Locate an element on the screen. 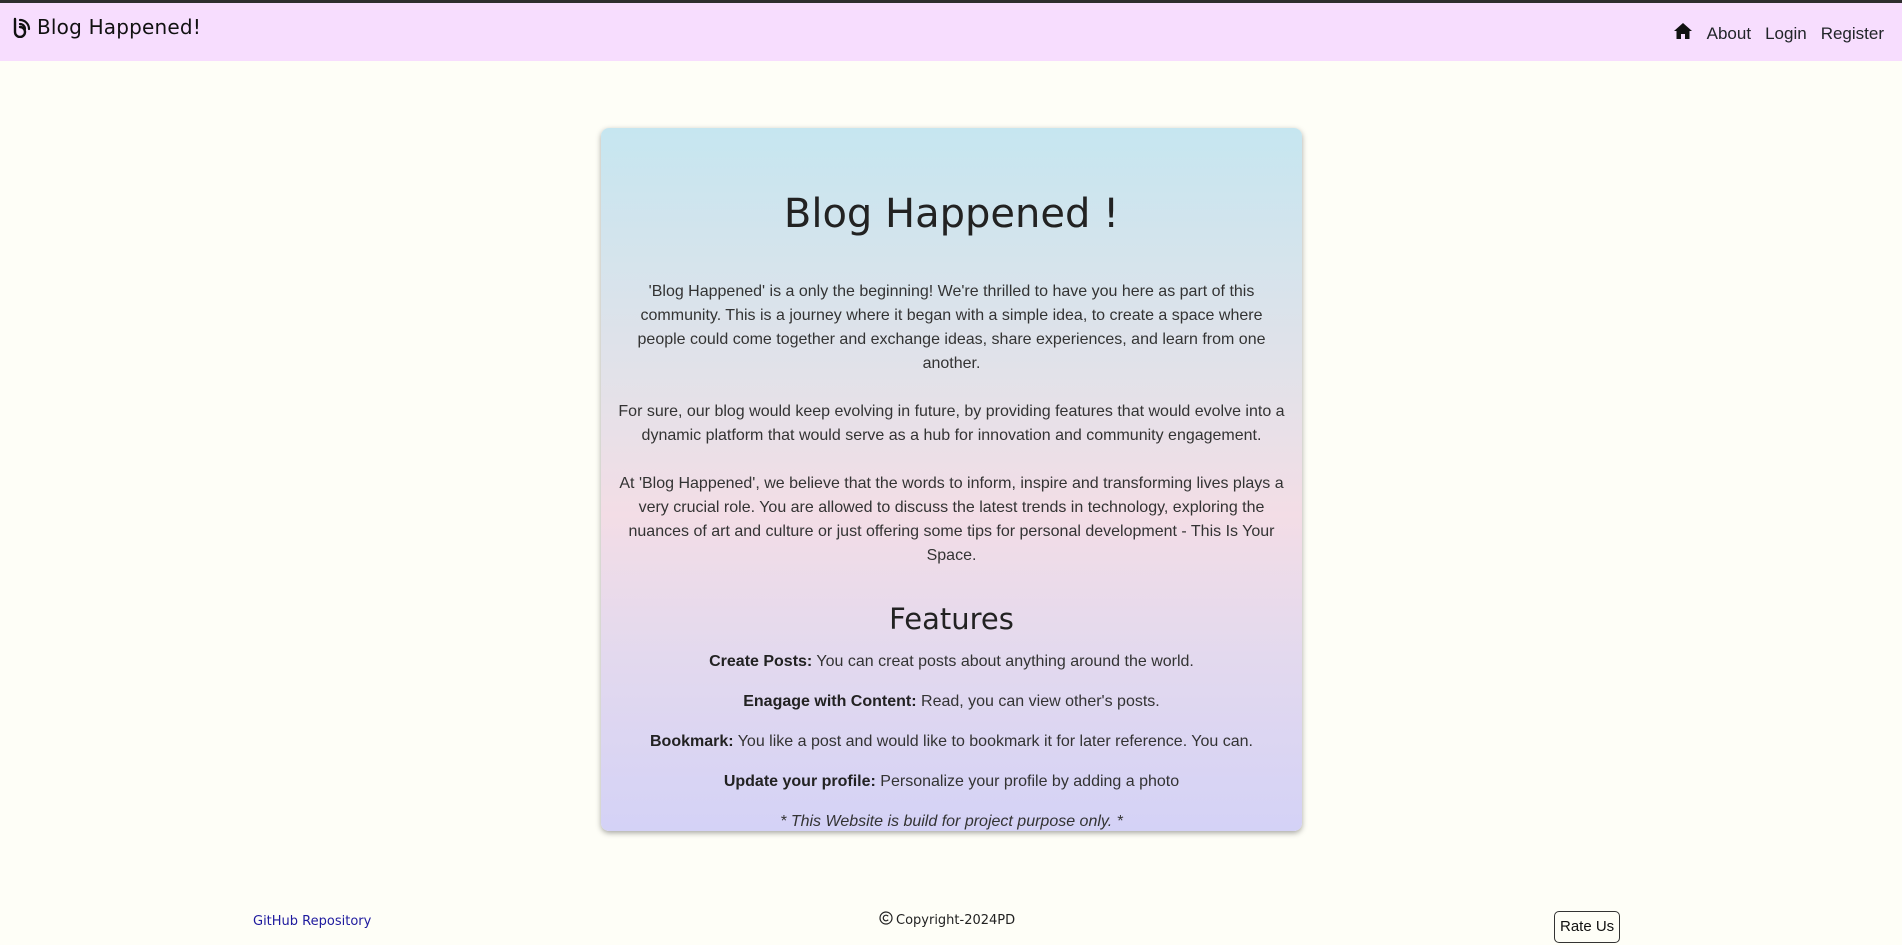 The height and width of the screenshot is (945, 1902). feature-name: Bookmark: is located at coordinates (691, 741).